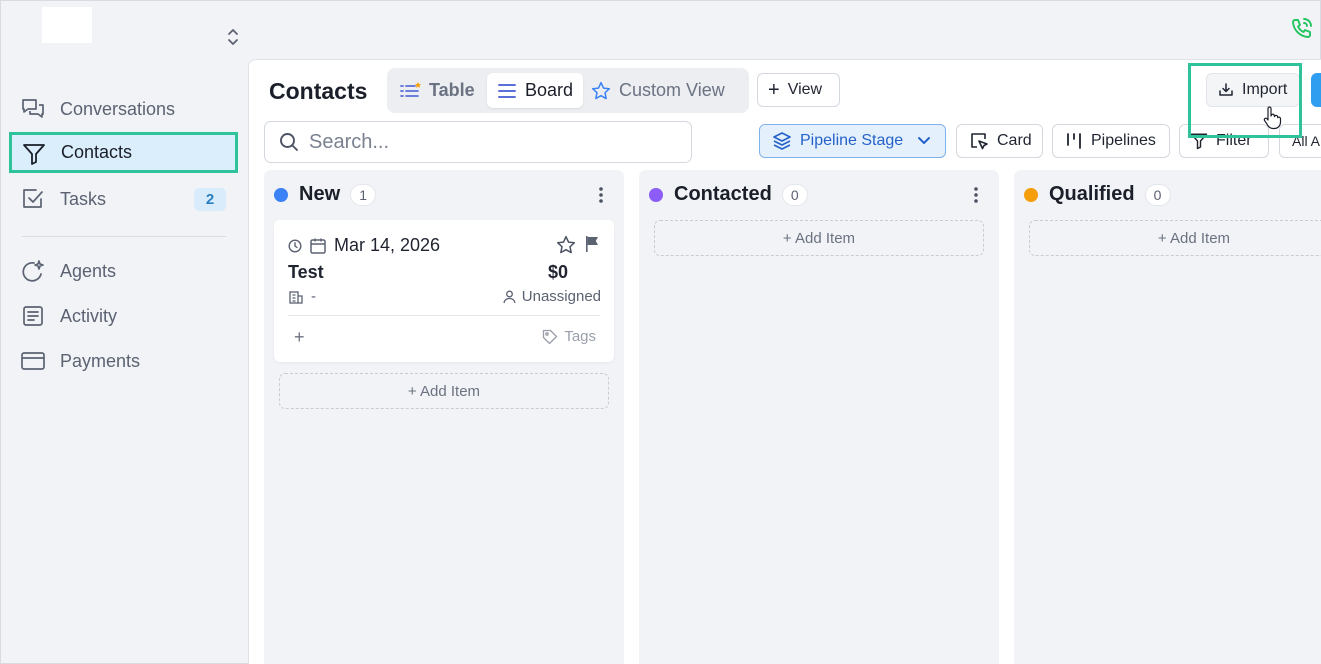 This screenshot has width=1321, height=664. I want to click on card-date: Mar 14, 2026, so click(364, 245).